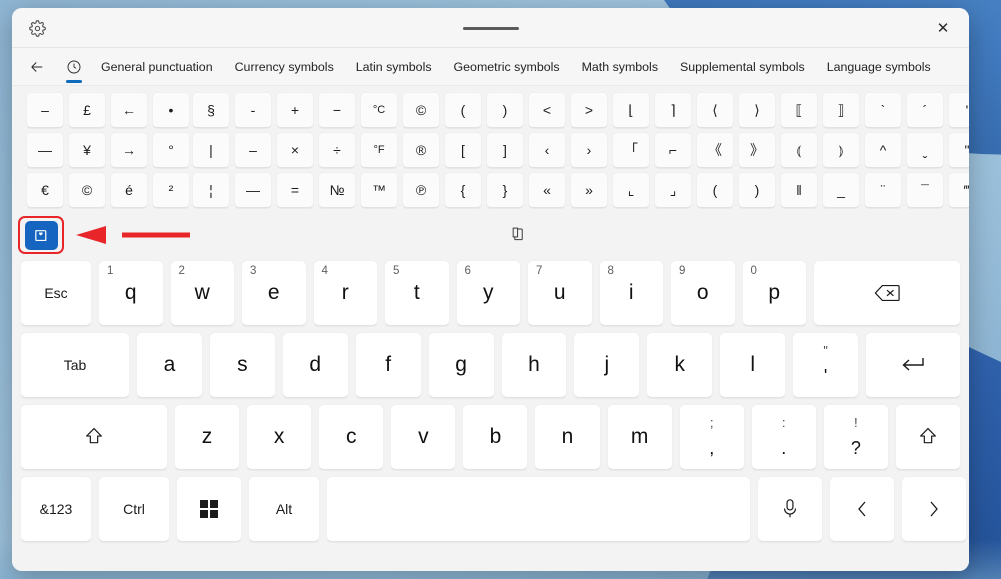  I want to click on window-drag-handle, so click(490, 28).